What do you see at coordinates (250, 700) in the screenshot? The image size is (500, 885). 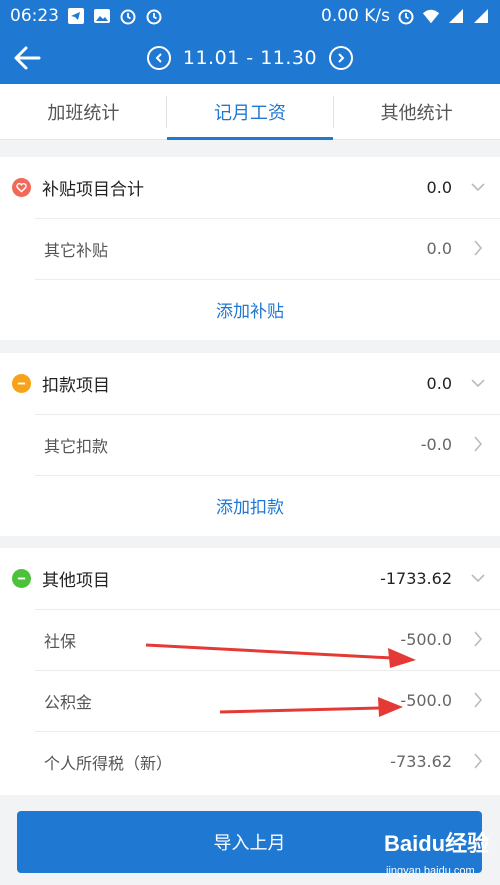 I see `other-item-housing-fund: 公积金 -500.0` at bounding box center [250, 700].